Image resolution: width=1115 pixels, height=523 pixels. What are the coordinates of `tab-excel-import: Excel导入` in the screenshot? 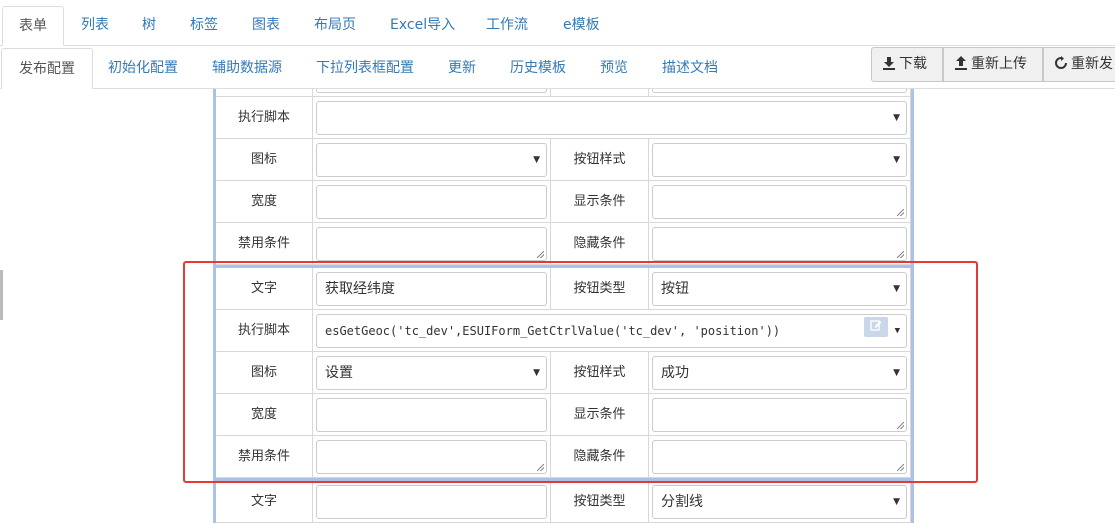 It's located at (422, 26).